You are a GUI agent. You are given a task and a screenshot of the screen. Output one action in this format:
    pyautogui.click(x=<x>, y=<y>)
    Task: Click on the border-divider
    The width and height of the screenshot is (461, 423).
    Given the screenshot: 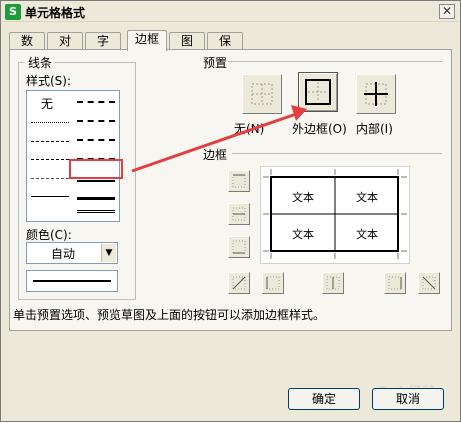 What is the action you would take?
    pyautogui.click(x=337, y=153)
    